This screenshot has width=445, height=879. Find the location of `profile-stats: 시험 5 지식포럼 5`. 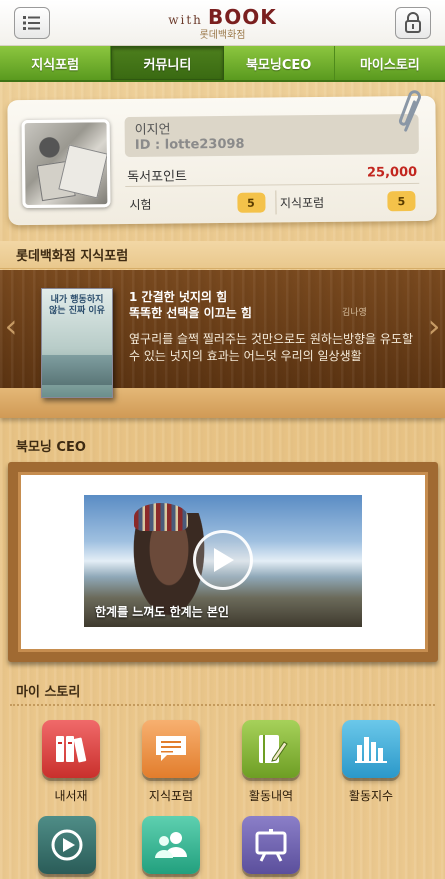

profile-stats: 시험 5 지식포럼 5 is located at coordinates (272, 203).